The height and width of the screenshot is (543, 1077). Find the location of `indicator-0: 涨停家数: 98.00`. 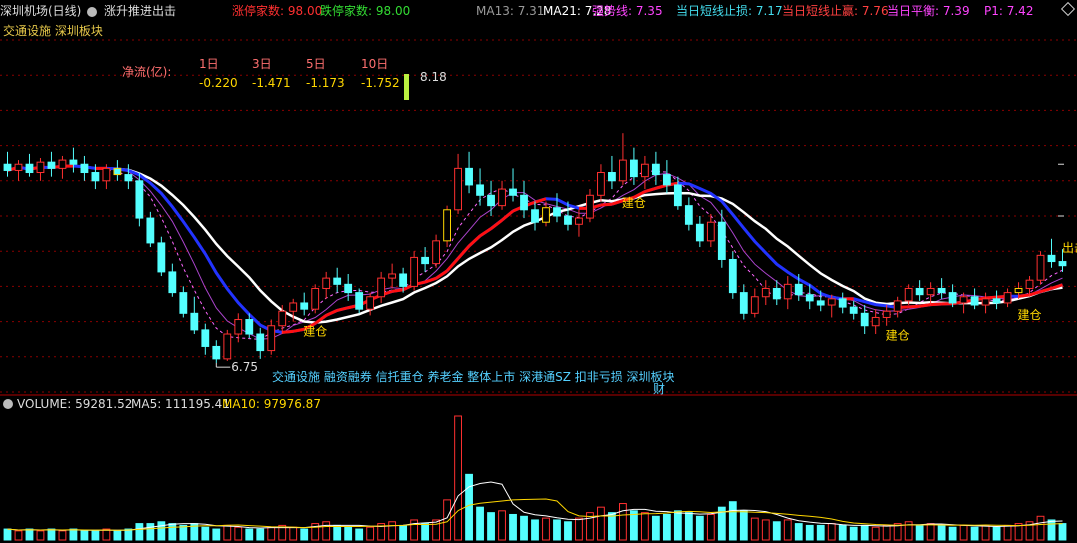

indicator-0: 涨停家数: 98.00 is located at coordinates (277, 11).